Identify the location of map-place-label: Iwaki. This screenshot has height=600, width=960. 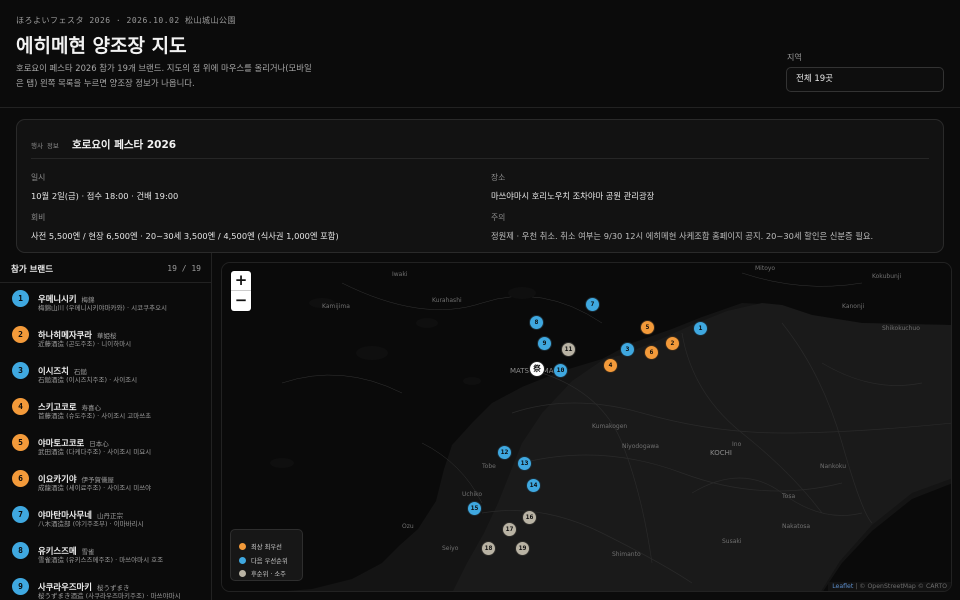
(400, 274).